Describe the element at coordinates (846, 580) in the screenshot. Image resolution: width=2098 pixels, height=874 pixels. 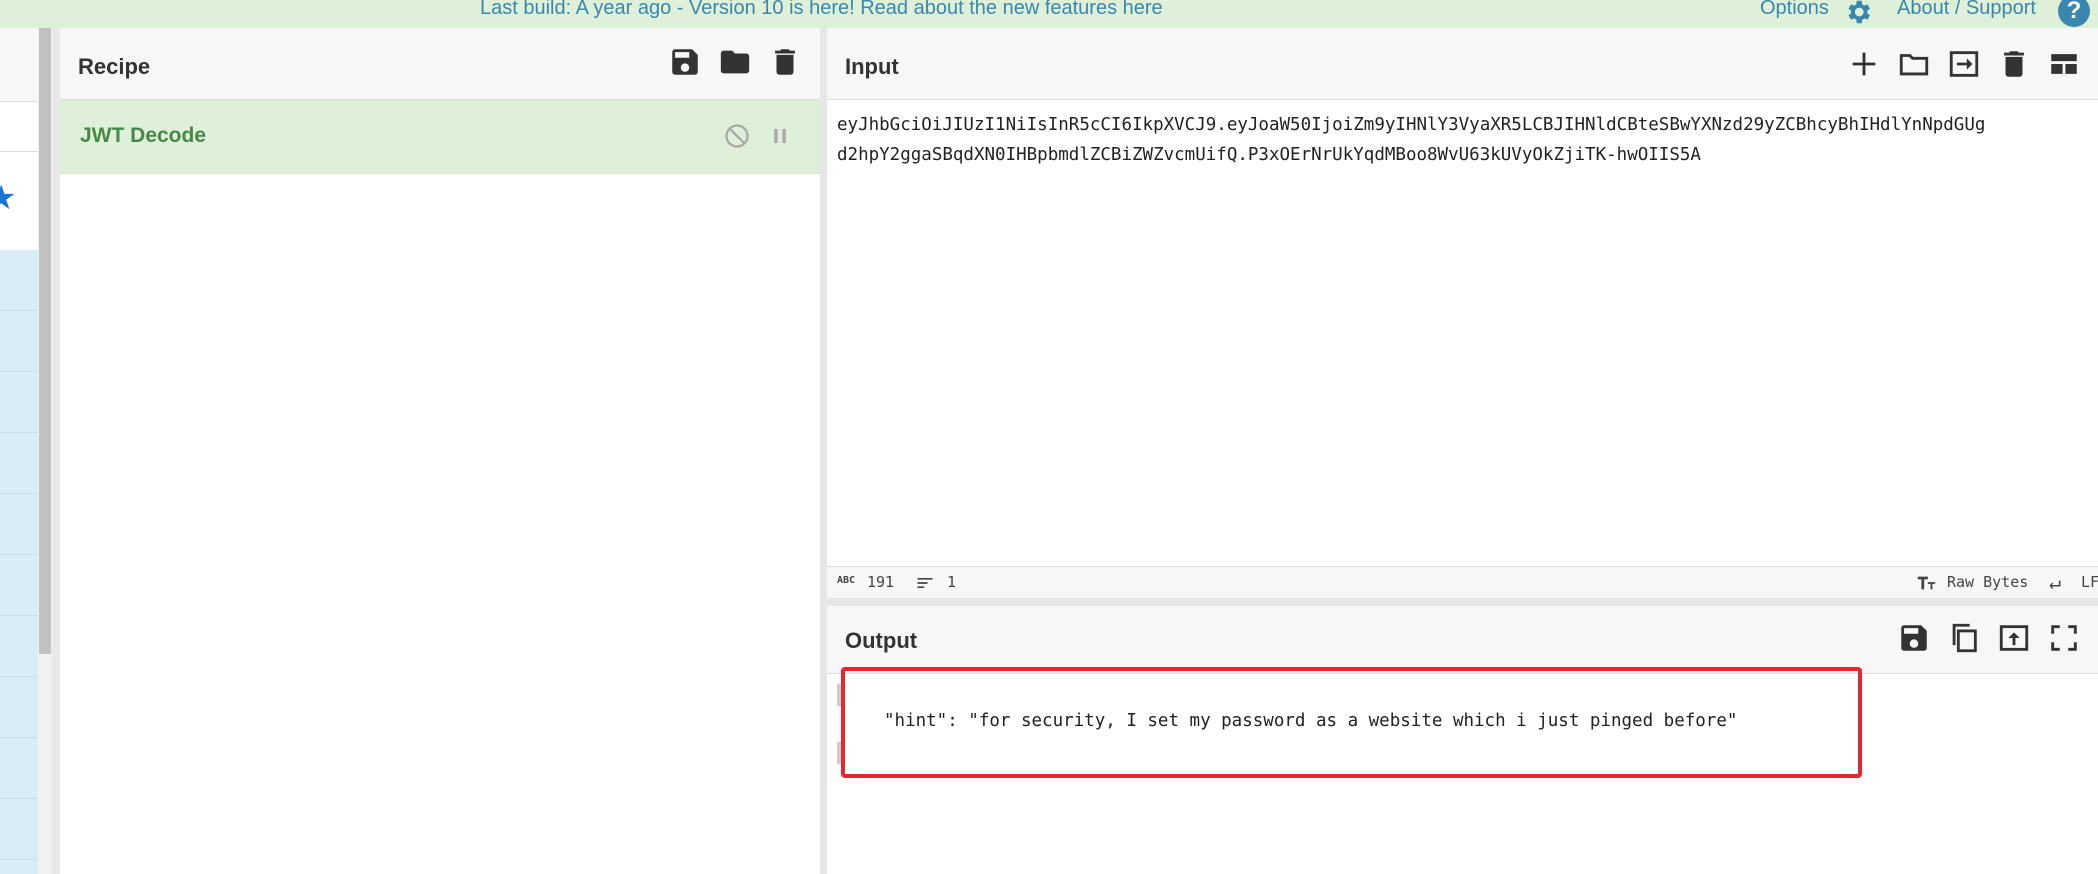
I see `abc-icon: ABC` at that location.